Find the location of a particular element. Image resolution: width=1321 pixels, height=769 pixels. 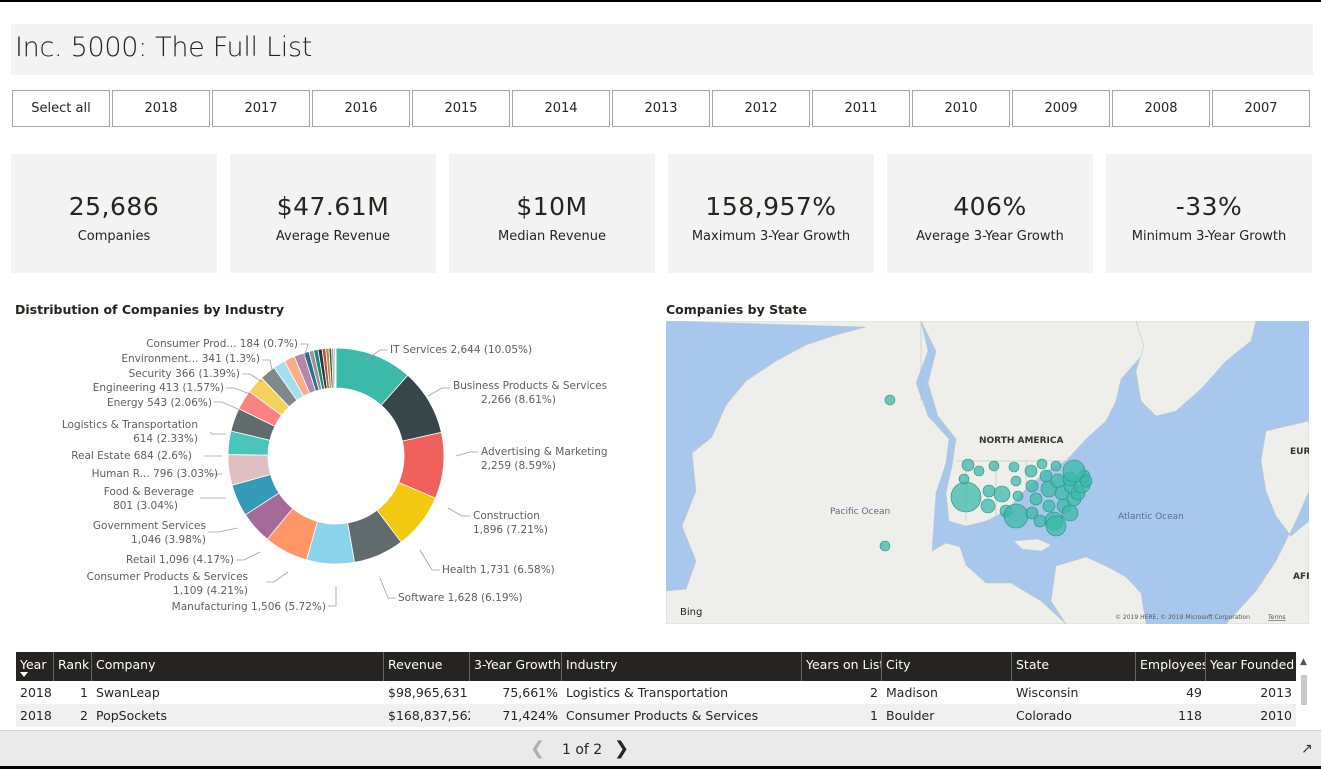

bubble-utah is located at coordinates (989, 491).